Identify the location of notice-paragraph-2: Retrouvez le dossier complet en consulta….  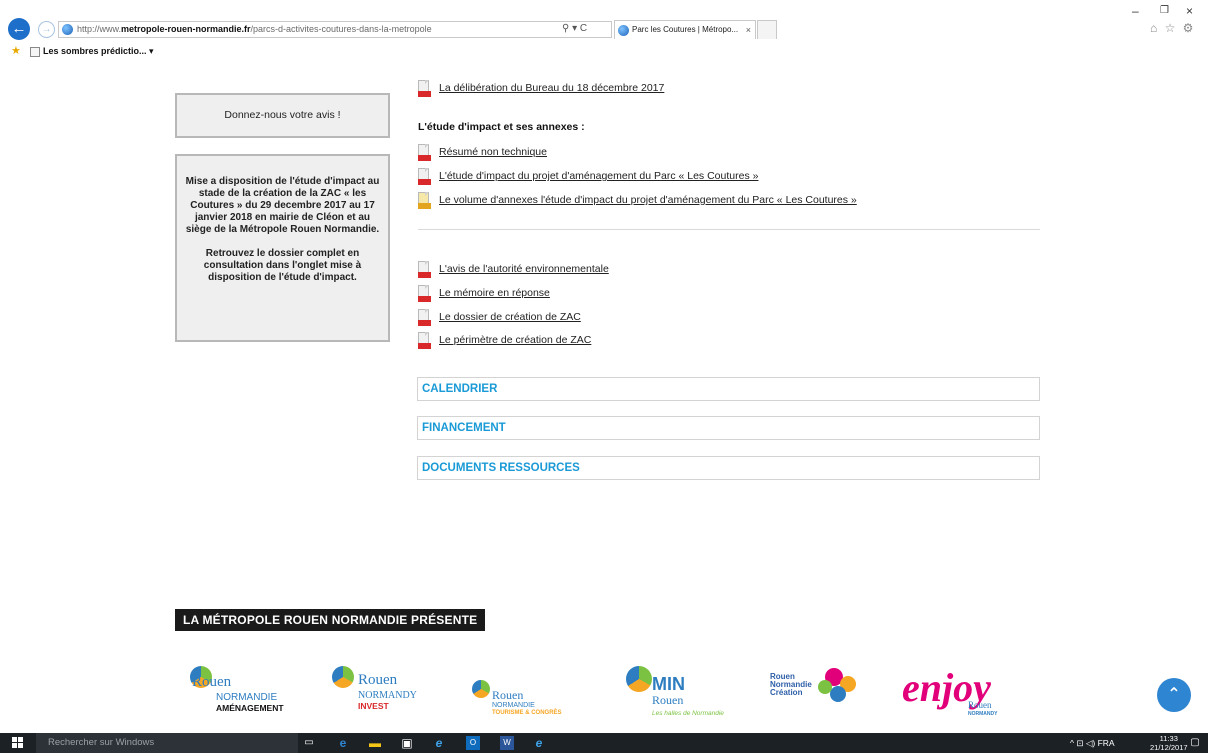
(282, 265).